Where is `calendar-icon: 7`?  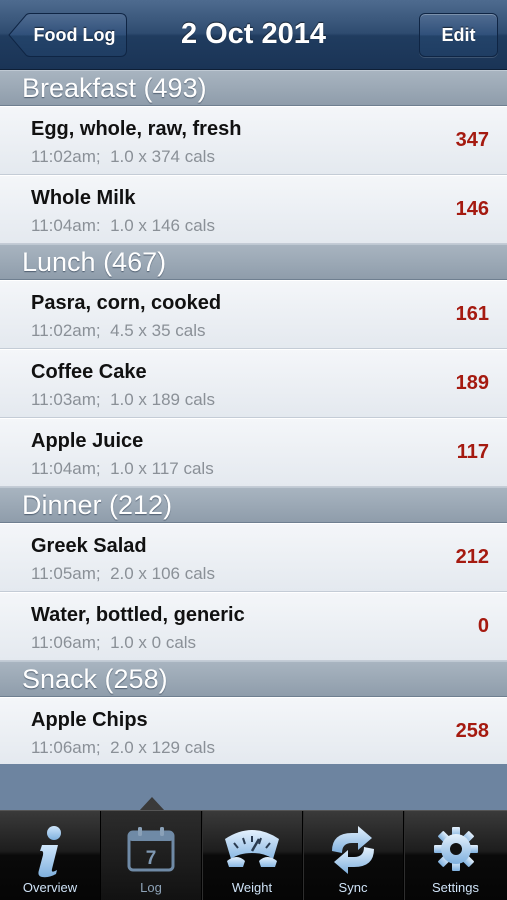 calendar-icon: 7 is located at coordinates (151, 853).